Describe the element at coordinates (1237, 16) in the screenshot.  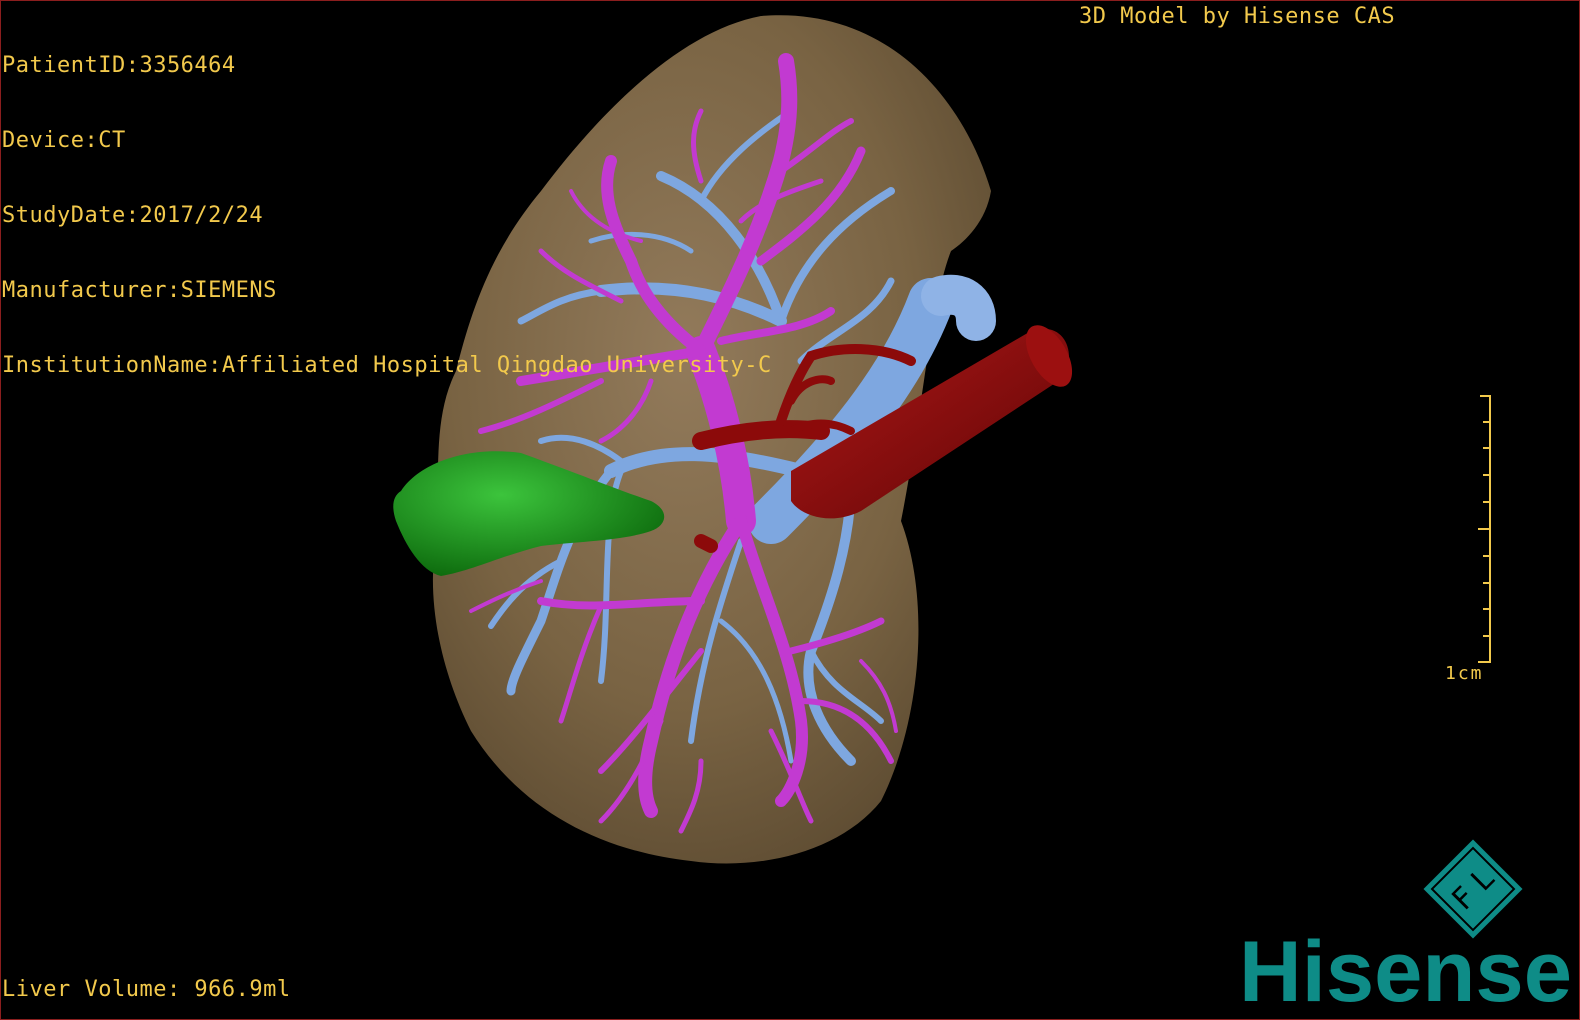
I see `model-credit-text: 3D Model by Hisense CAS` at that location.